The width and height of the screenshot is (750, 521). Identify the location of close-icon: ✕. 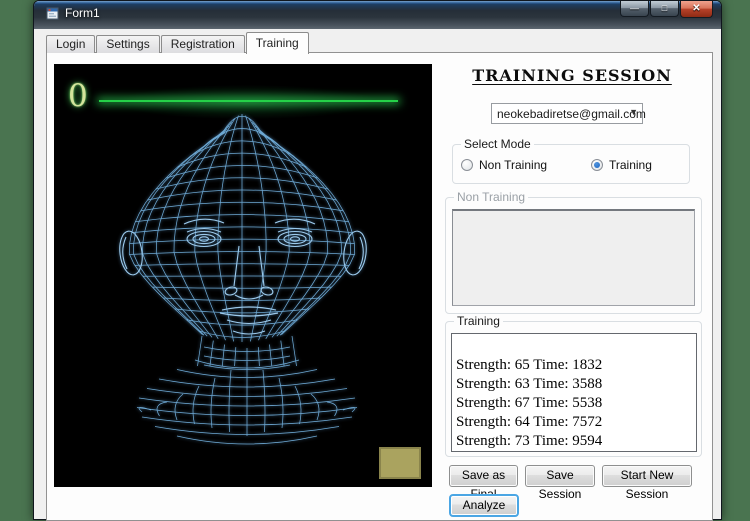
(696, 8).